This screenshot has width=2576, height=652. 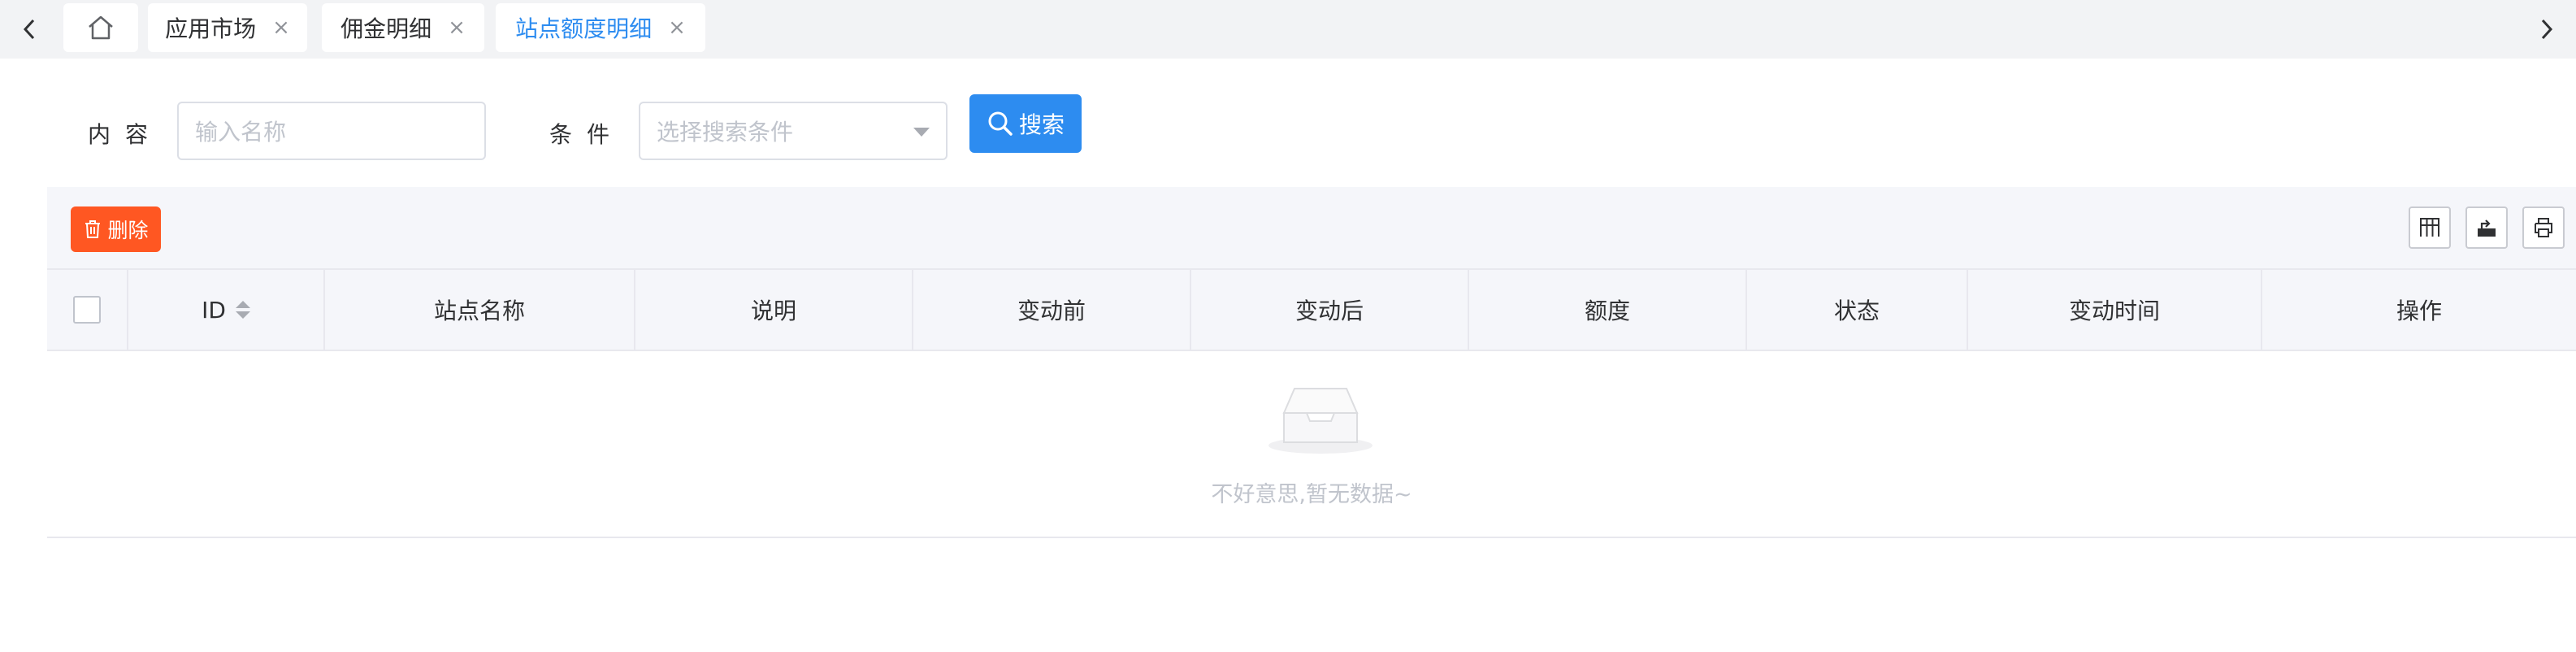 I want to click on condition-label: 条件, so click(x=587, y=134).